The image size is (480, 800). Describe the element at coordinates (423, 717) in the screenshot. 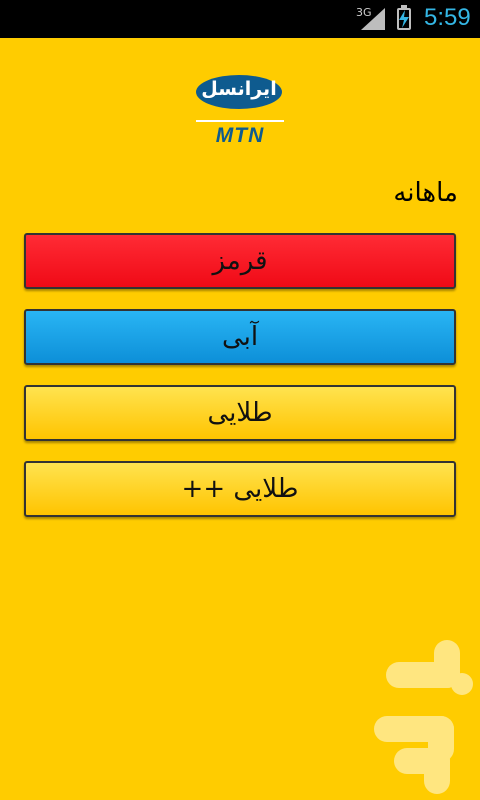

I see `app-store-watermark-icon` at that location.